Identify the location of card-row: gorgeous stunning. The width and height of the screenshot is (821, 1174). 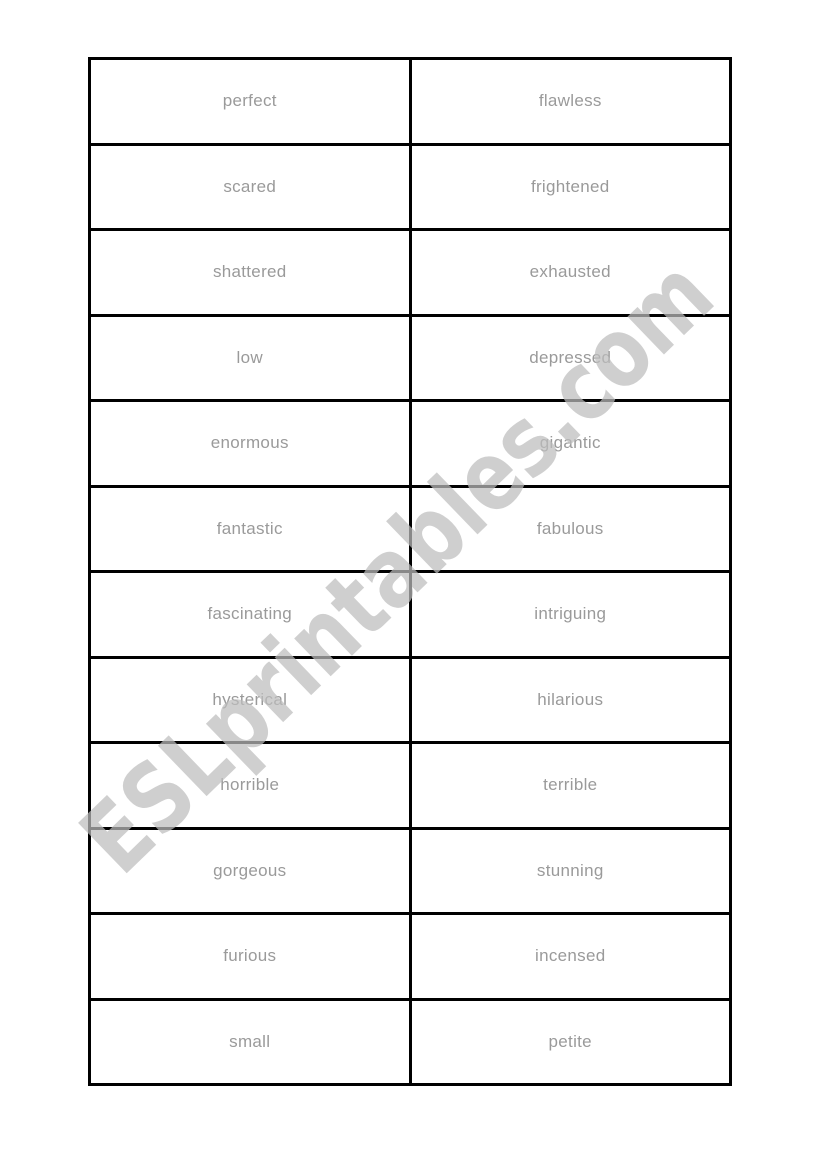
(410, 870).